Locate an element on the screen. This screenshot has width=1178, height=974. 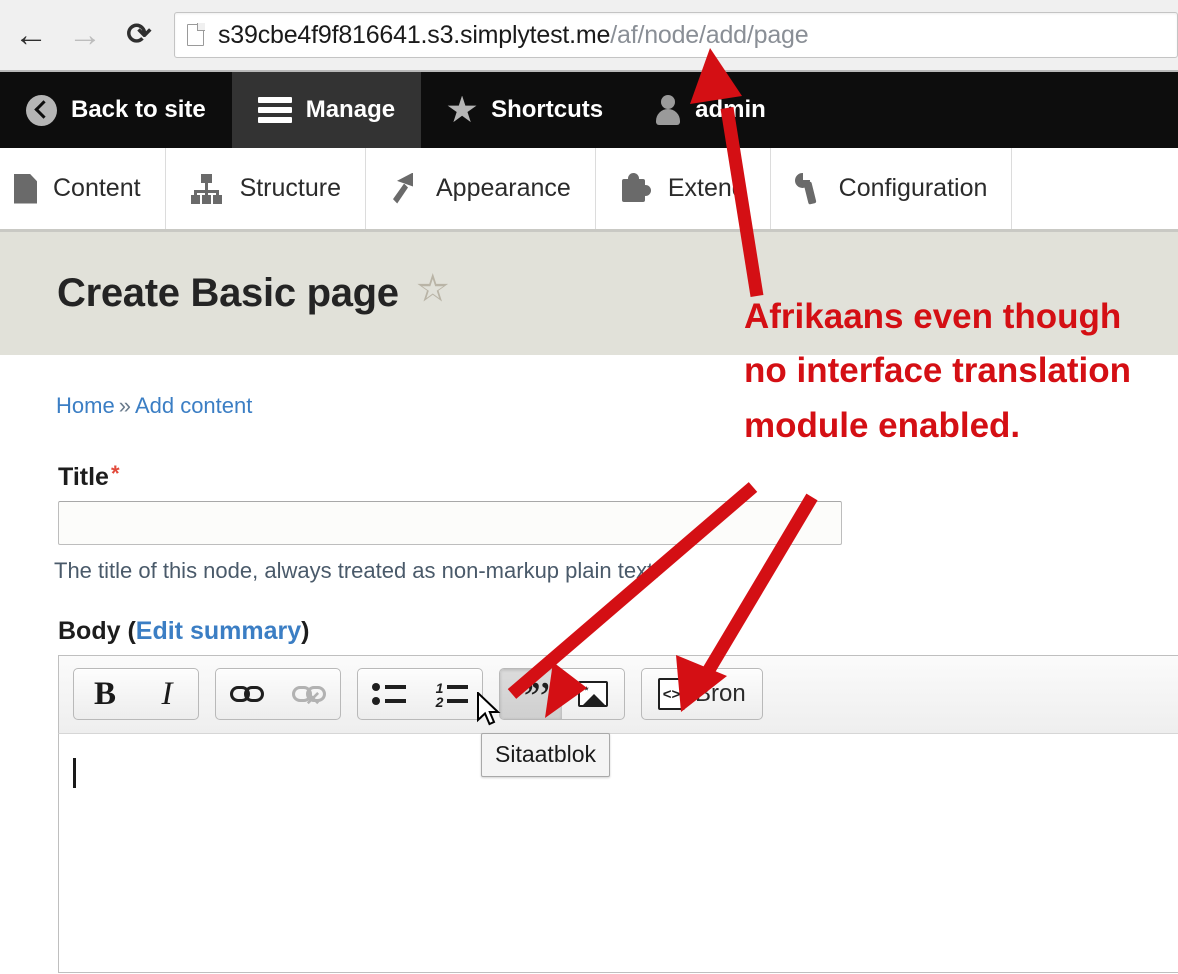
body-field-label: Body (Edit summary) is located at coordinates (183, 631).